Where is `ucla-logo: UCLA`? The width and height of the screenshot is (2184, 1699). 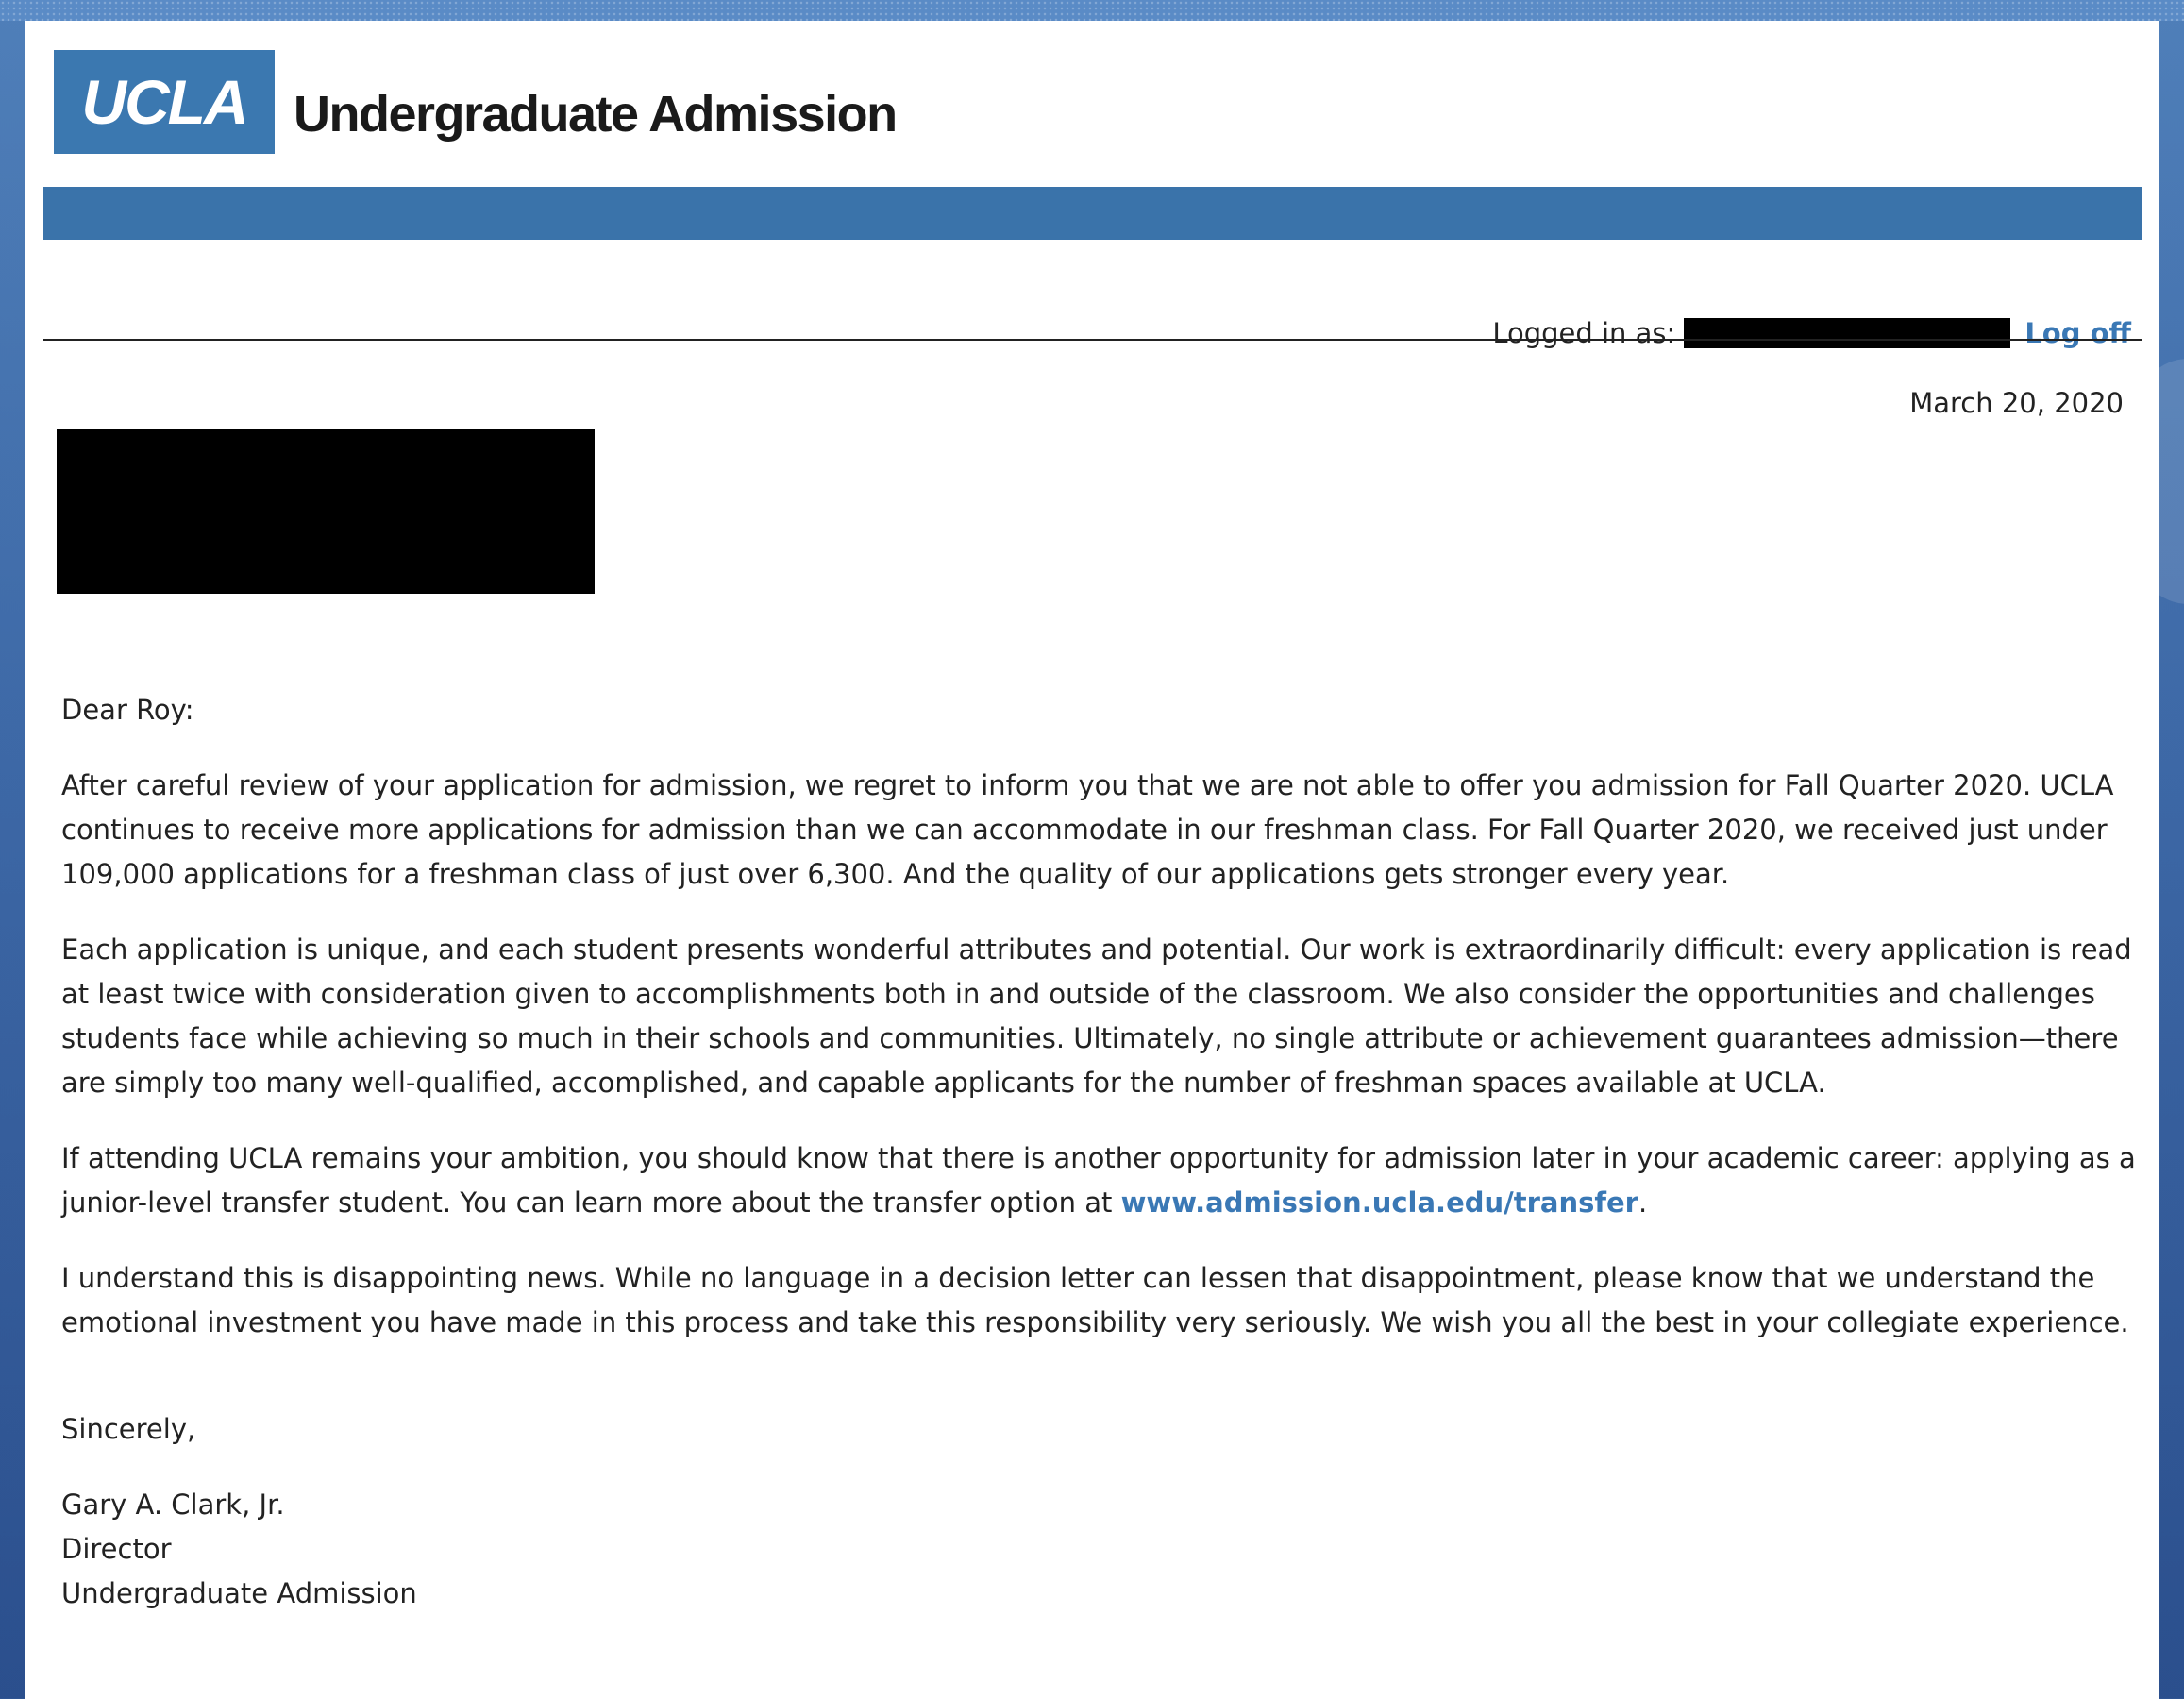
ucla-logo: UCLA is located at coordinates (164, 102).